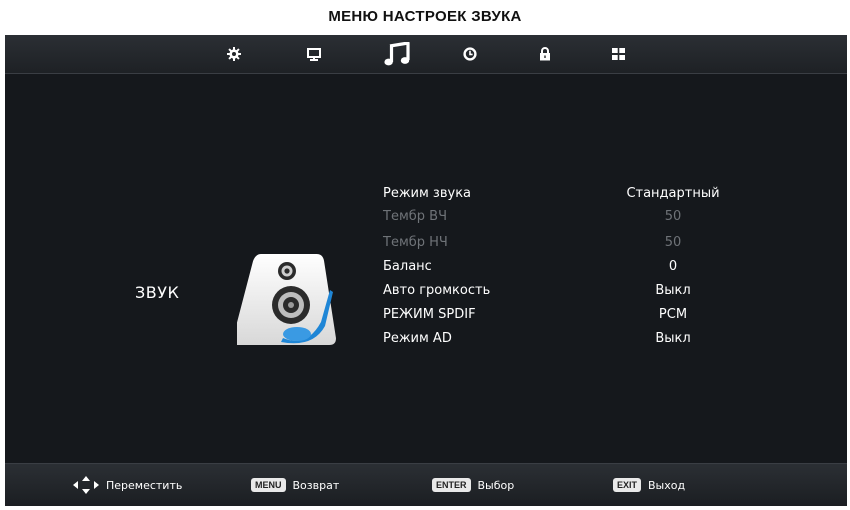  I want to click on menu-key: MENU, so click(268, 485).